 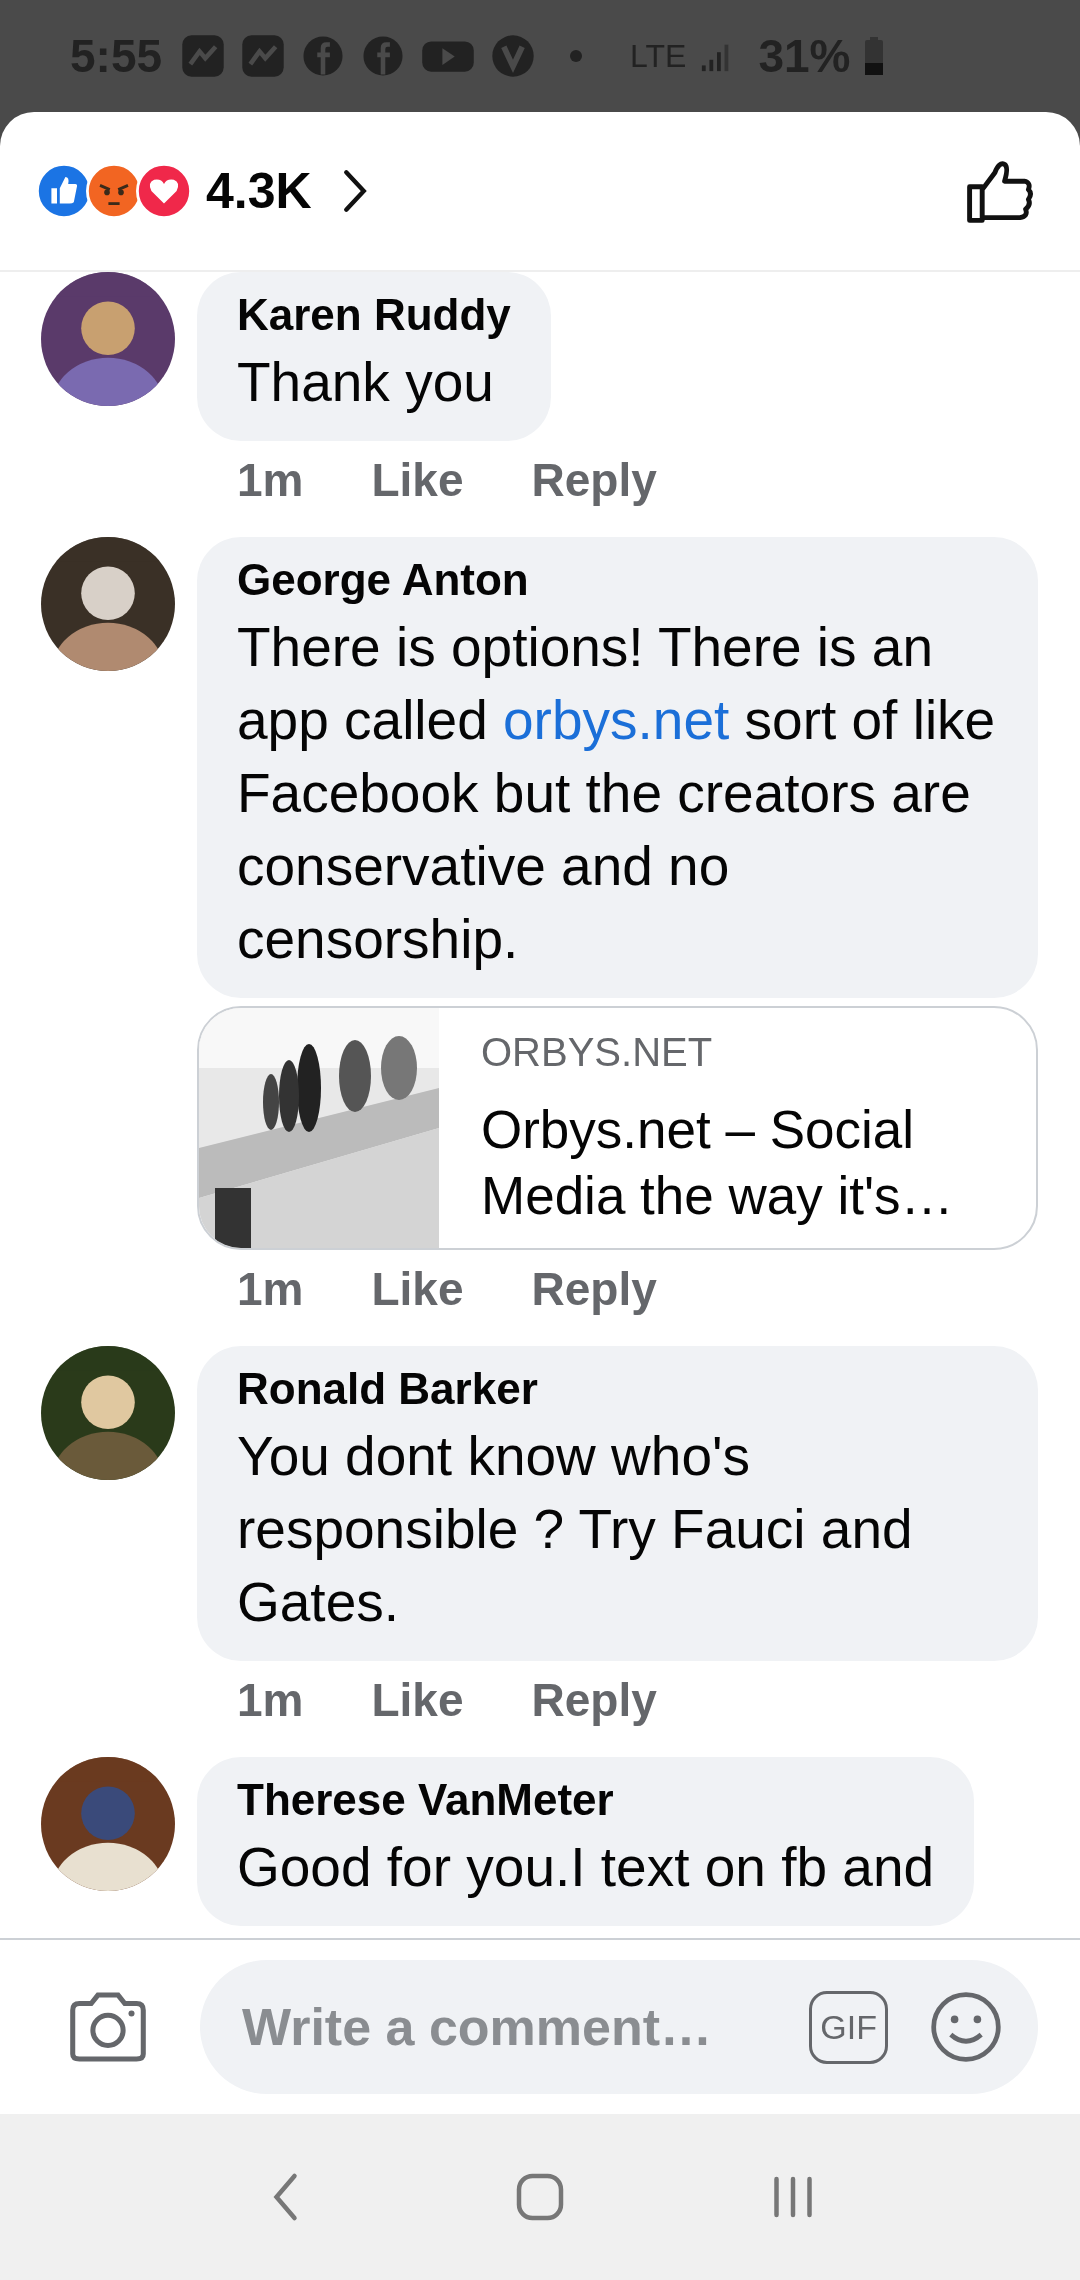 What do you see at coordinates (848, 2027) in the screenshot?
I see `gif-button: GIF` at bounding box center [848, 2027].